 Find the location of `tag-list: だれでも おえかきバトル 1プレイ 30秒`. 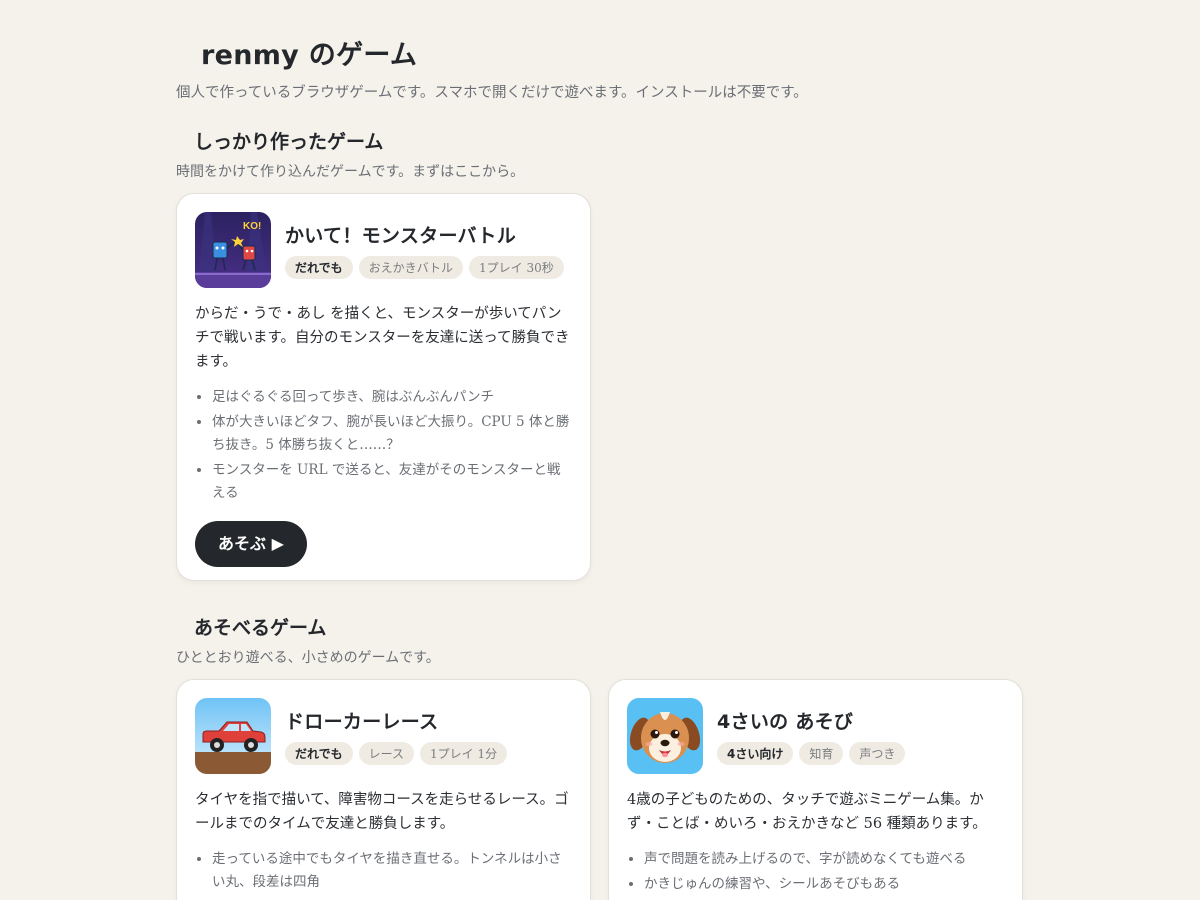

tag-list: だれでも おえかきバトル 1プレイ 30秒 is located at coordinates (424, 267).